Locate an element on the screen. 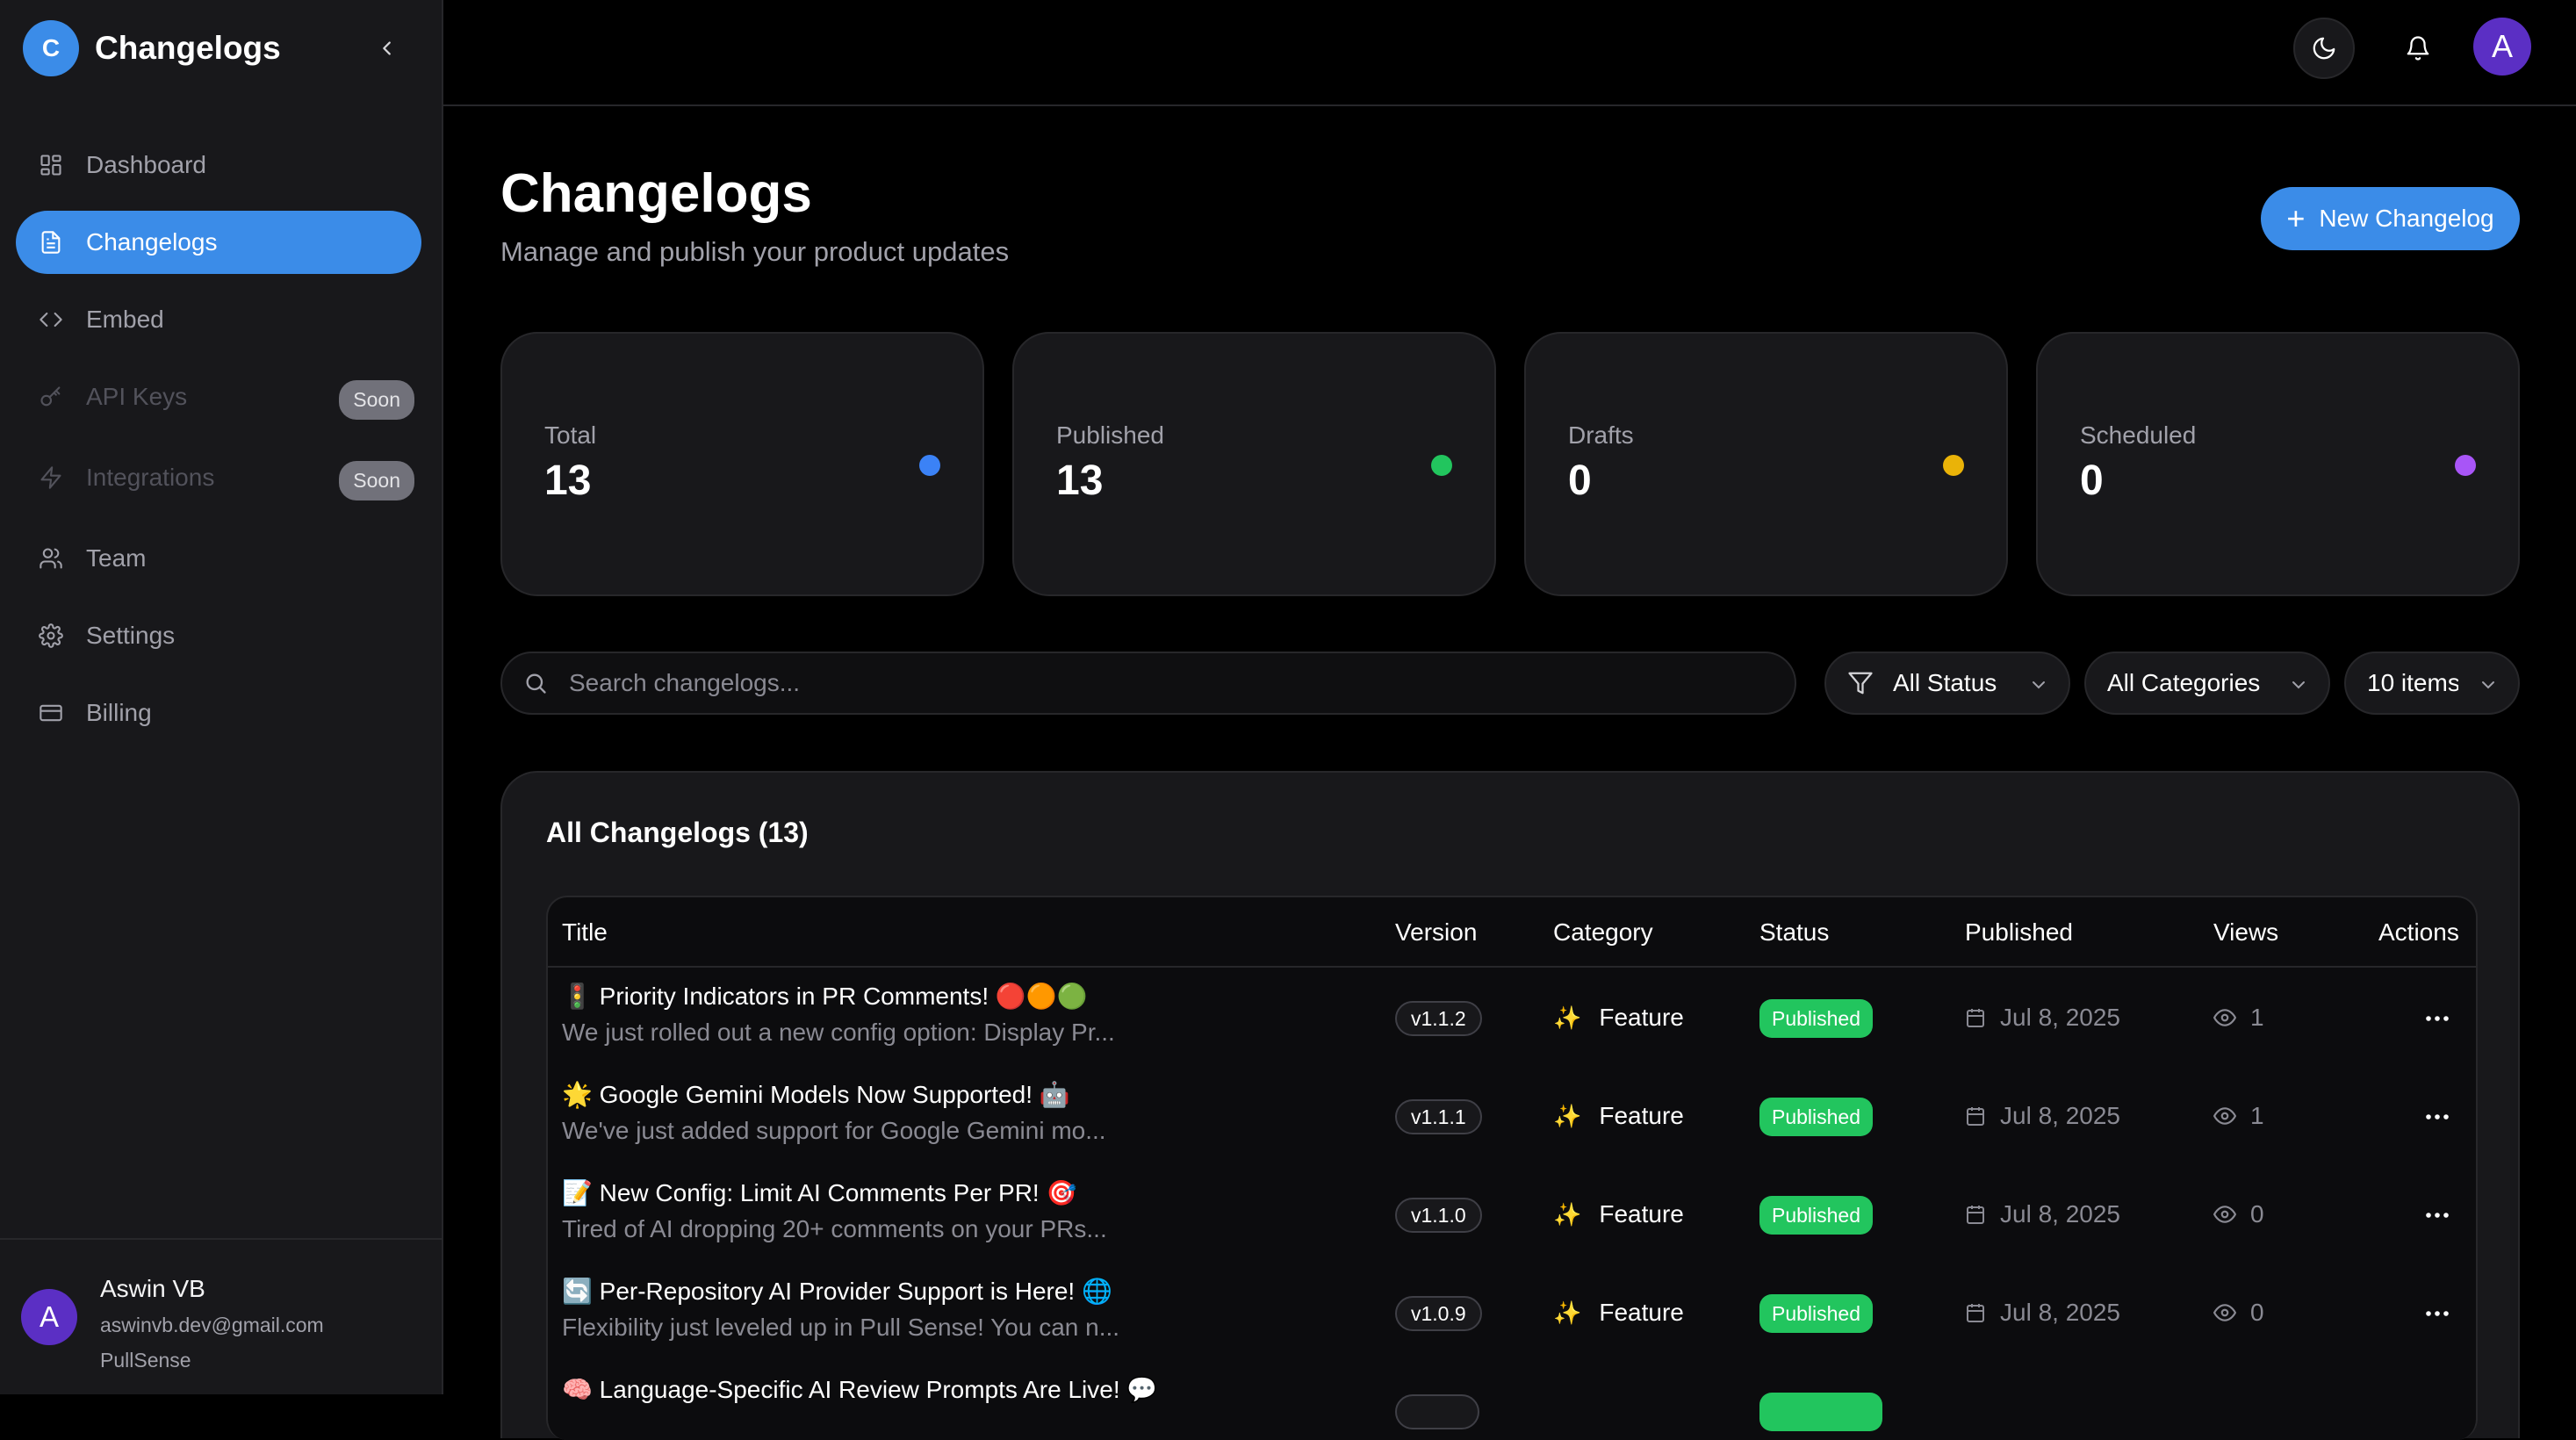 The height and width of the screenshot is (1440, 2576). sidebar-item-embed: Embed is located at coordinates (218, 319).